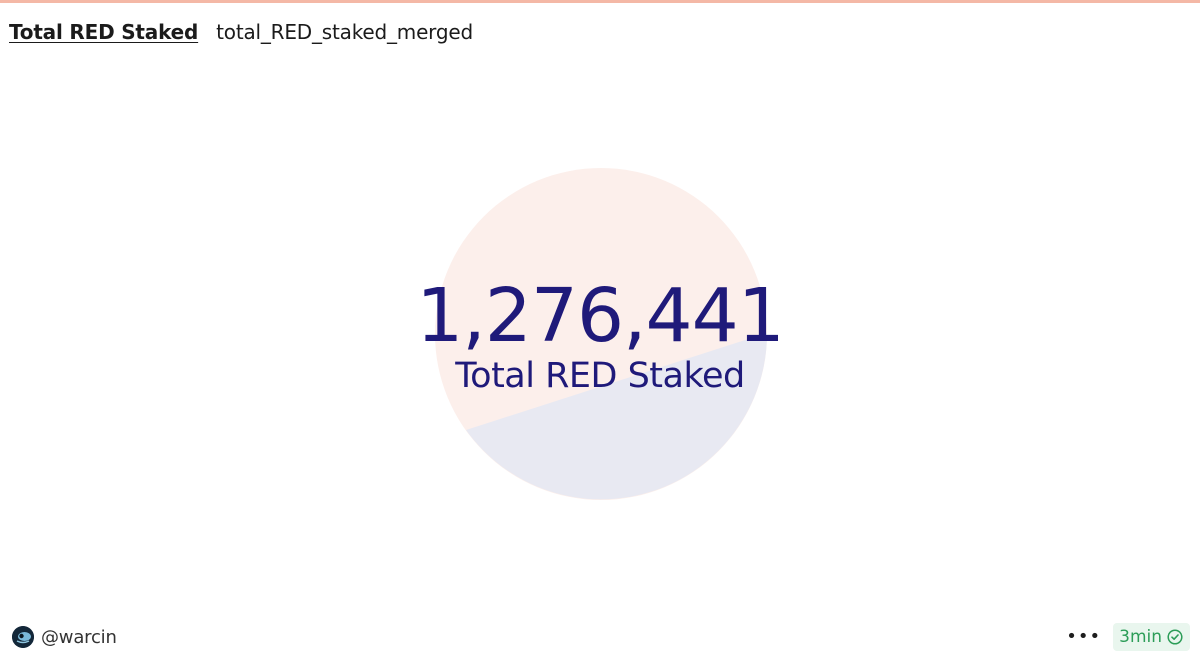 Image resolution: width=1200 pixels, height=667 pixels. I want to click on counter-value: 1,276,441, so click(600, 316).